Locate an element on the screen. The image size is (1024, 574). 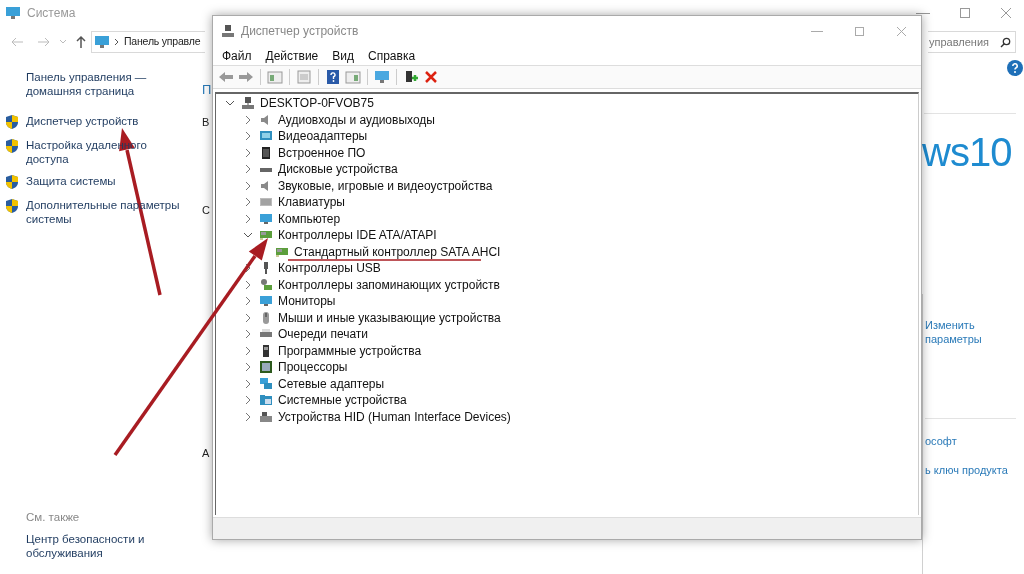
window-title: Диспетчер устройств is located at coordinates (300, 31).